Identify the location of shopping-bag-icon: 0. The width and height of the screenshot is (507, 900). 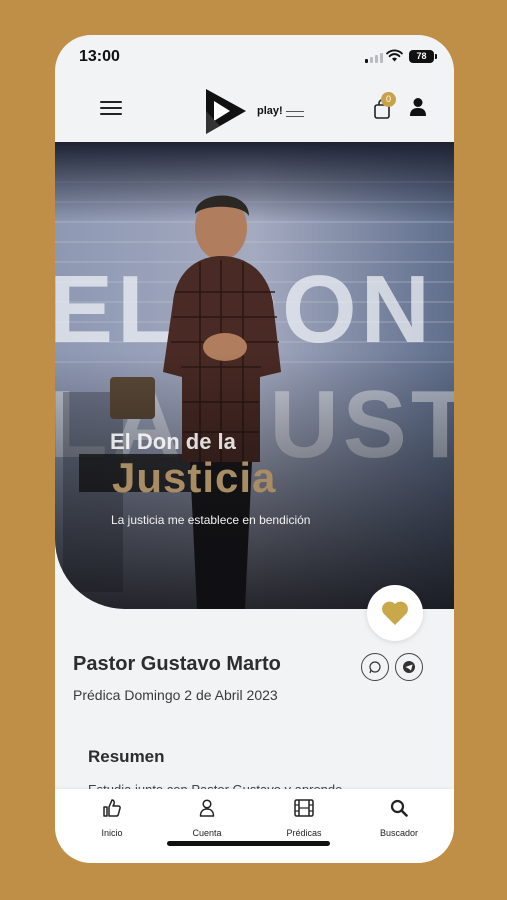
(384, 105).